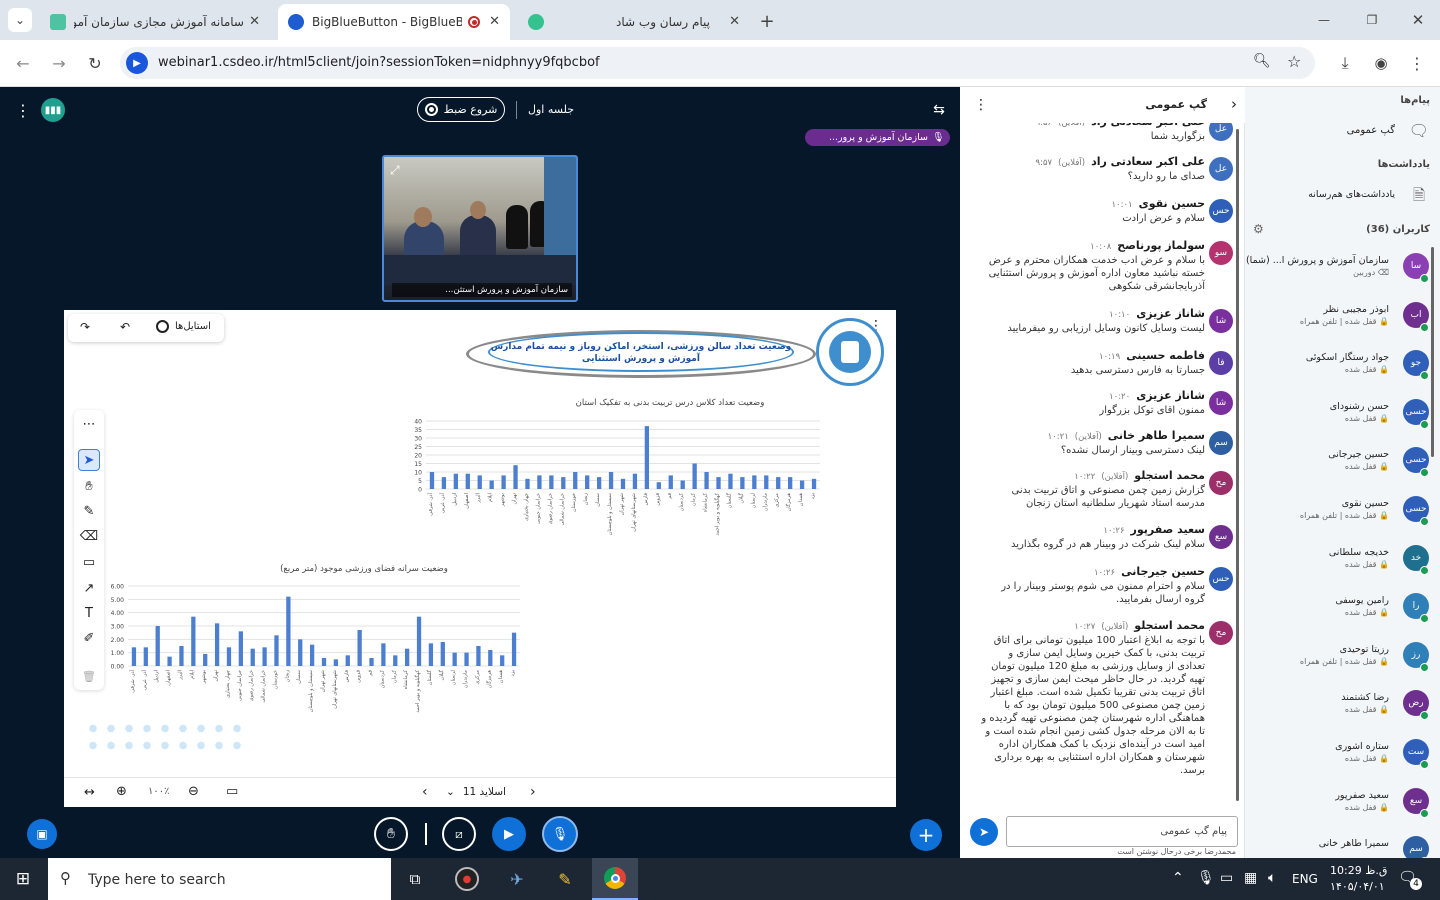 The image size is (1440, 900). I want to click on text-tool-icon: T, so click(89, 613).